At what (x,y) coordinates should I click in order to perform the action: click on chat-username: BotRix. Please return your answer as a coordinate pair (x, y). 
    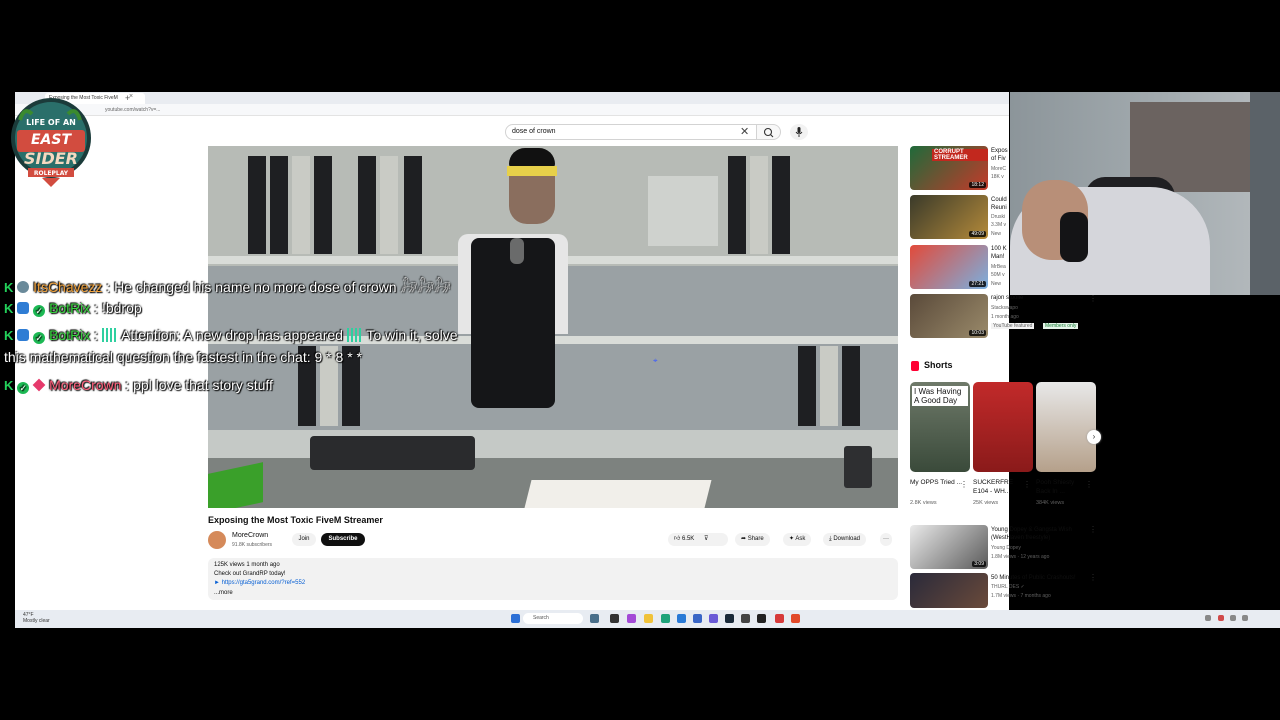
    Looking at the image, I should click on (70, 308).